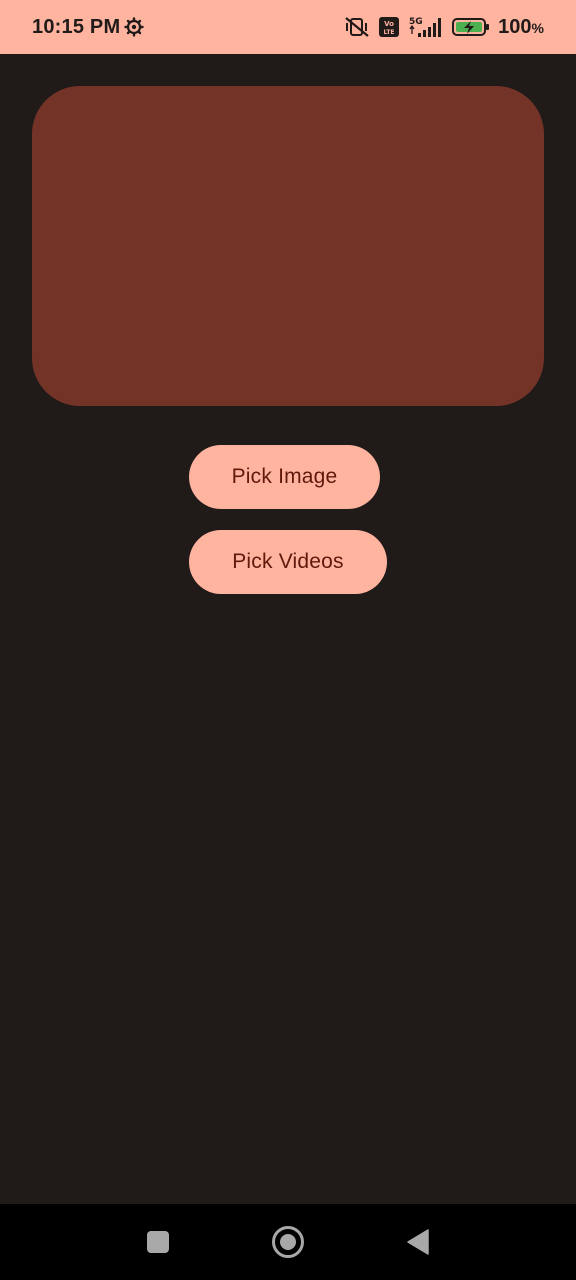 The image size is (576, 1280). I want to click on status-right: Vo LTE 5G 100%, so click(444, 27).